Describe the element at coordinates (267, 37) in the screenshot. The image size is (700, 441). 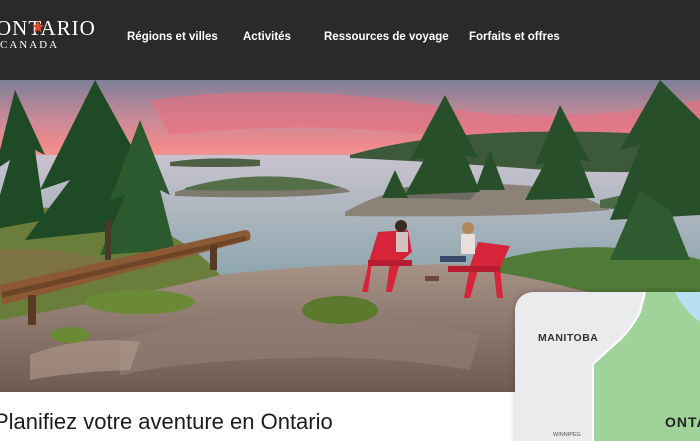
I see `nav-item-activities: Activités` at that location.